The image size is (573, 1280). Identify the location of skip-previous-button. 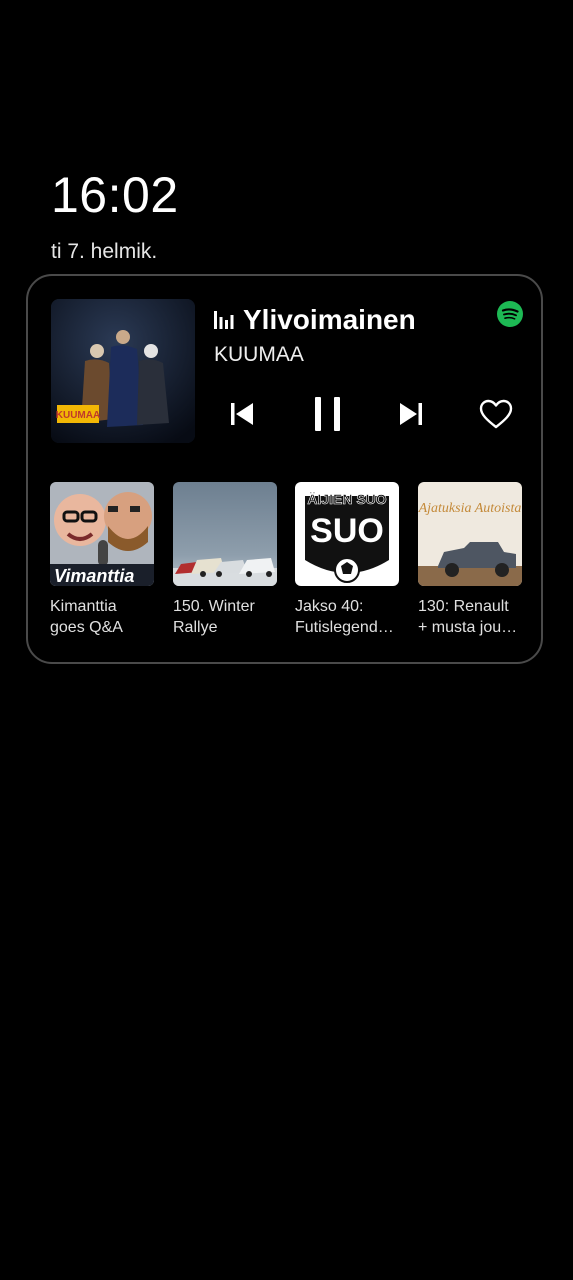
(242, 414).